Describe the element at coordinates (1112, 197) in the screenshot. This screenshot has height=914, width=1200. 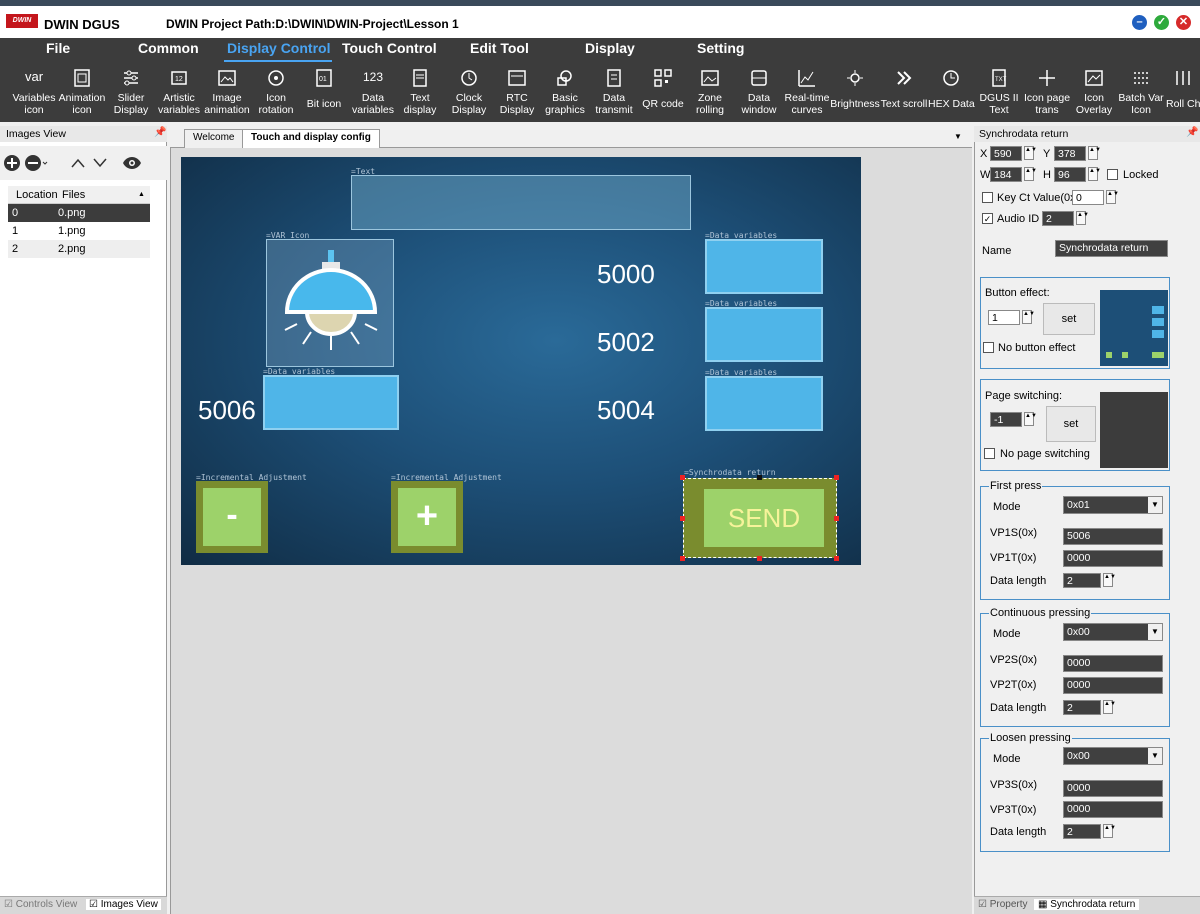
I see `key-ct-spinner: ▲▼` at that location.